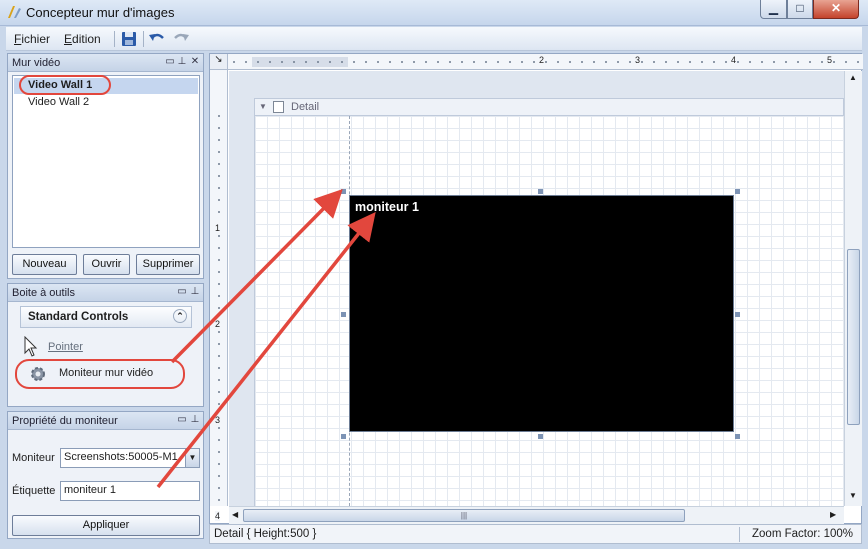 The width and height of the screenshot is (868, 549). Describe the element at coordinates (105, 293) in the screenshot. I see `panel-header: Boite à outils ▭ ⊥` at that location.